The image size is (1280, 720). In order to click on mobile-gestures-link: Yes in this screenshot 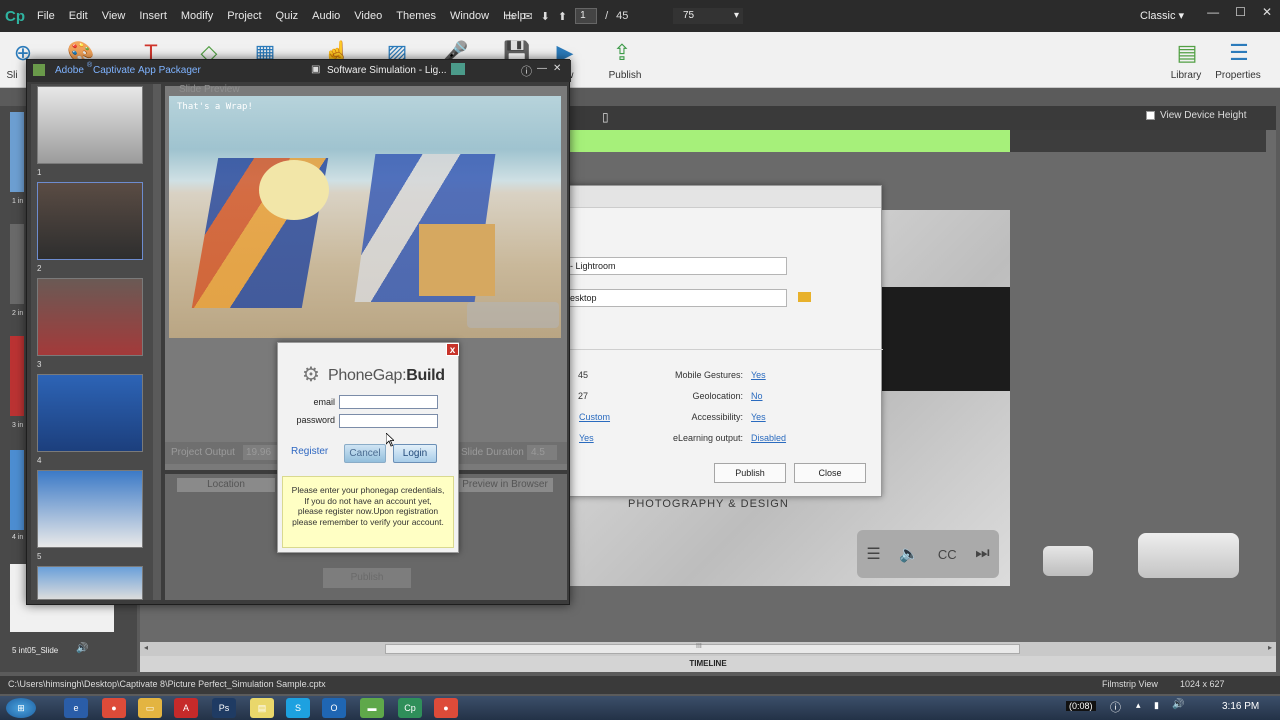, I will do `click(758, 375)`.